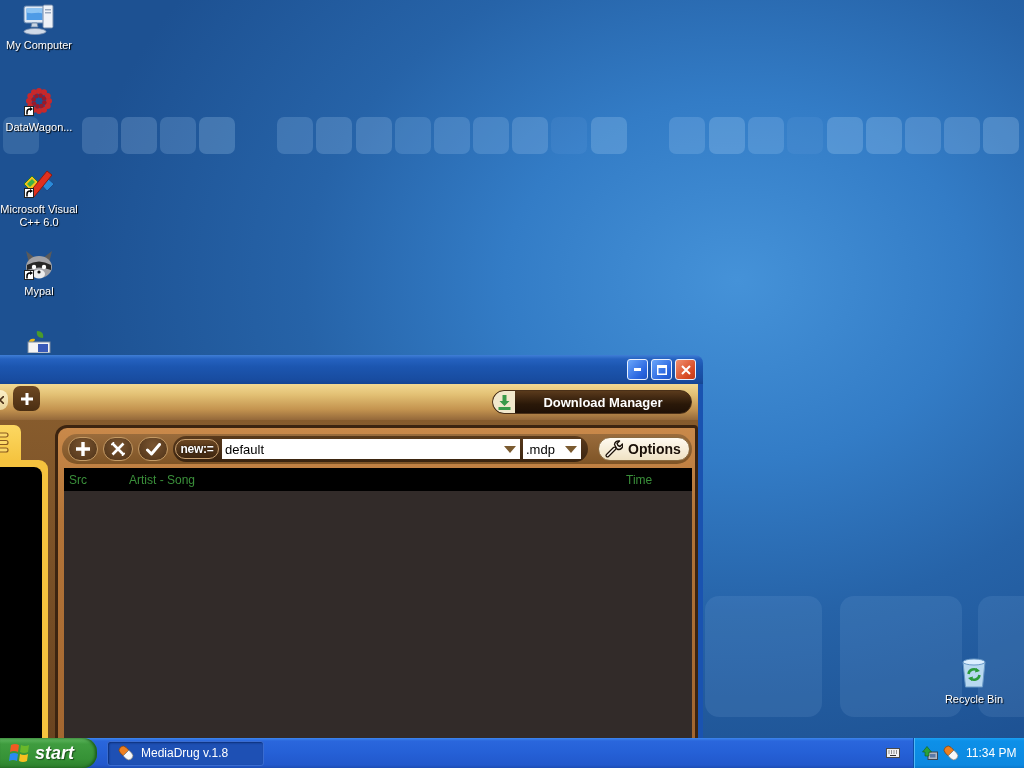 This screenshot has width=1024, height=768. I want to click on start-button: start, so click(48, 753).